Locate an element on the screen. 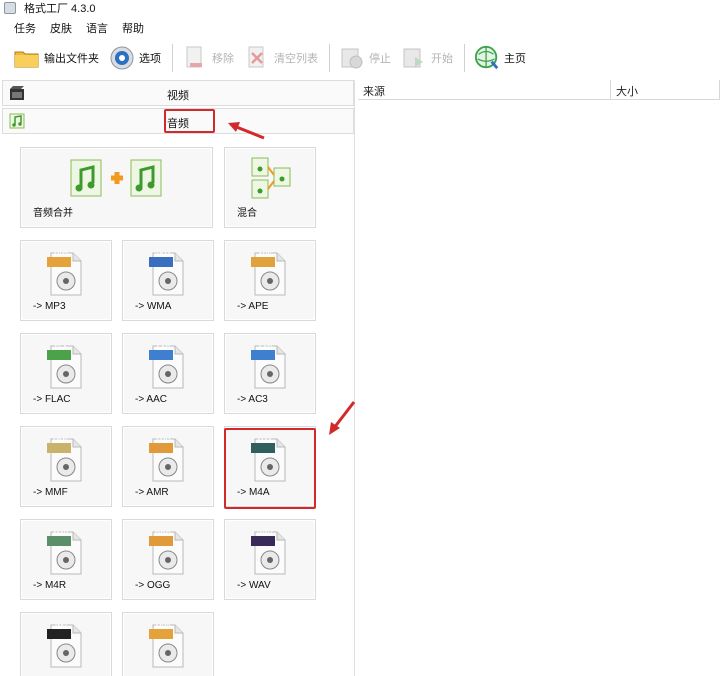  format-badge: AMR is located at coordinates (163, 441).